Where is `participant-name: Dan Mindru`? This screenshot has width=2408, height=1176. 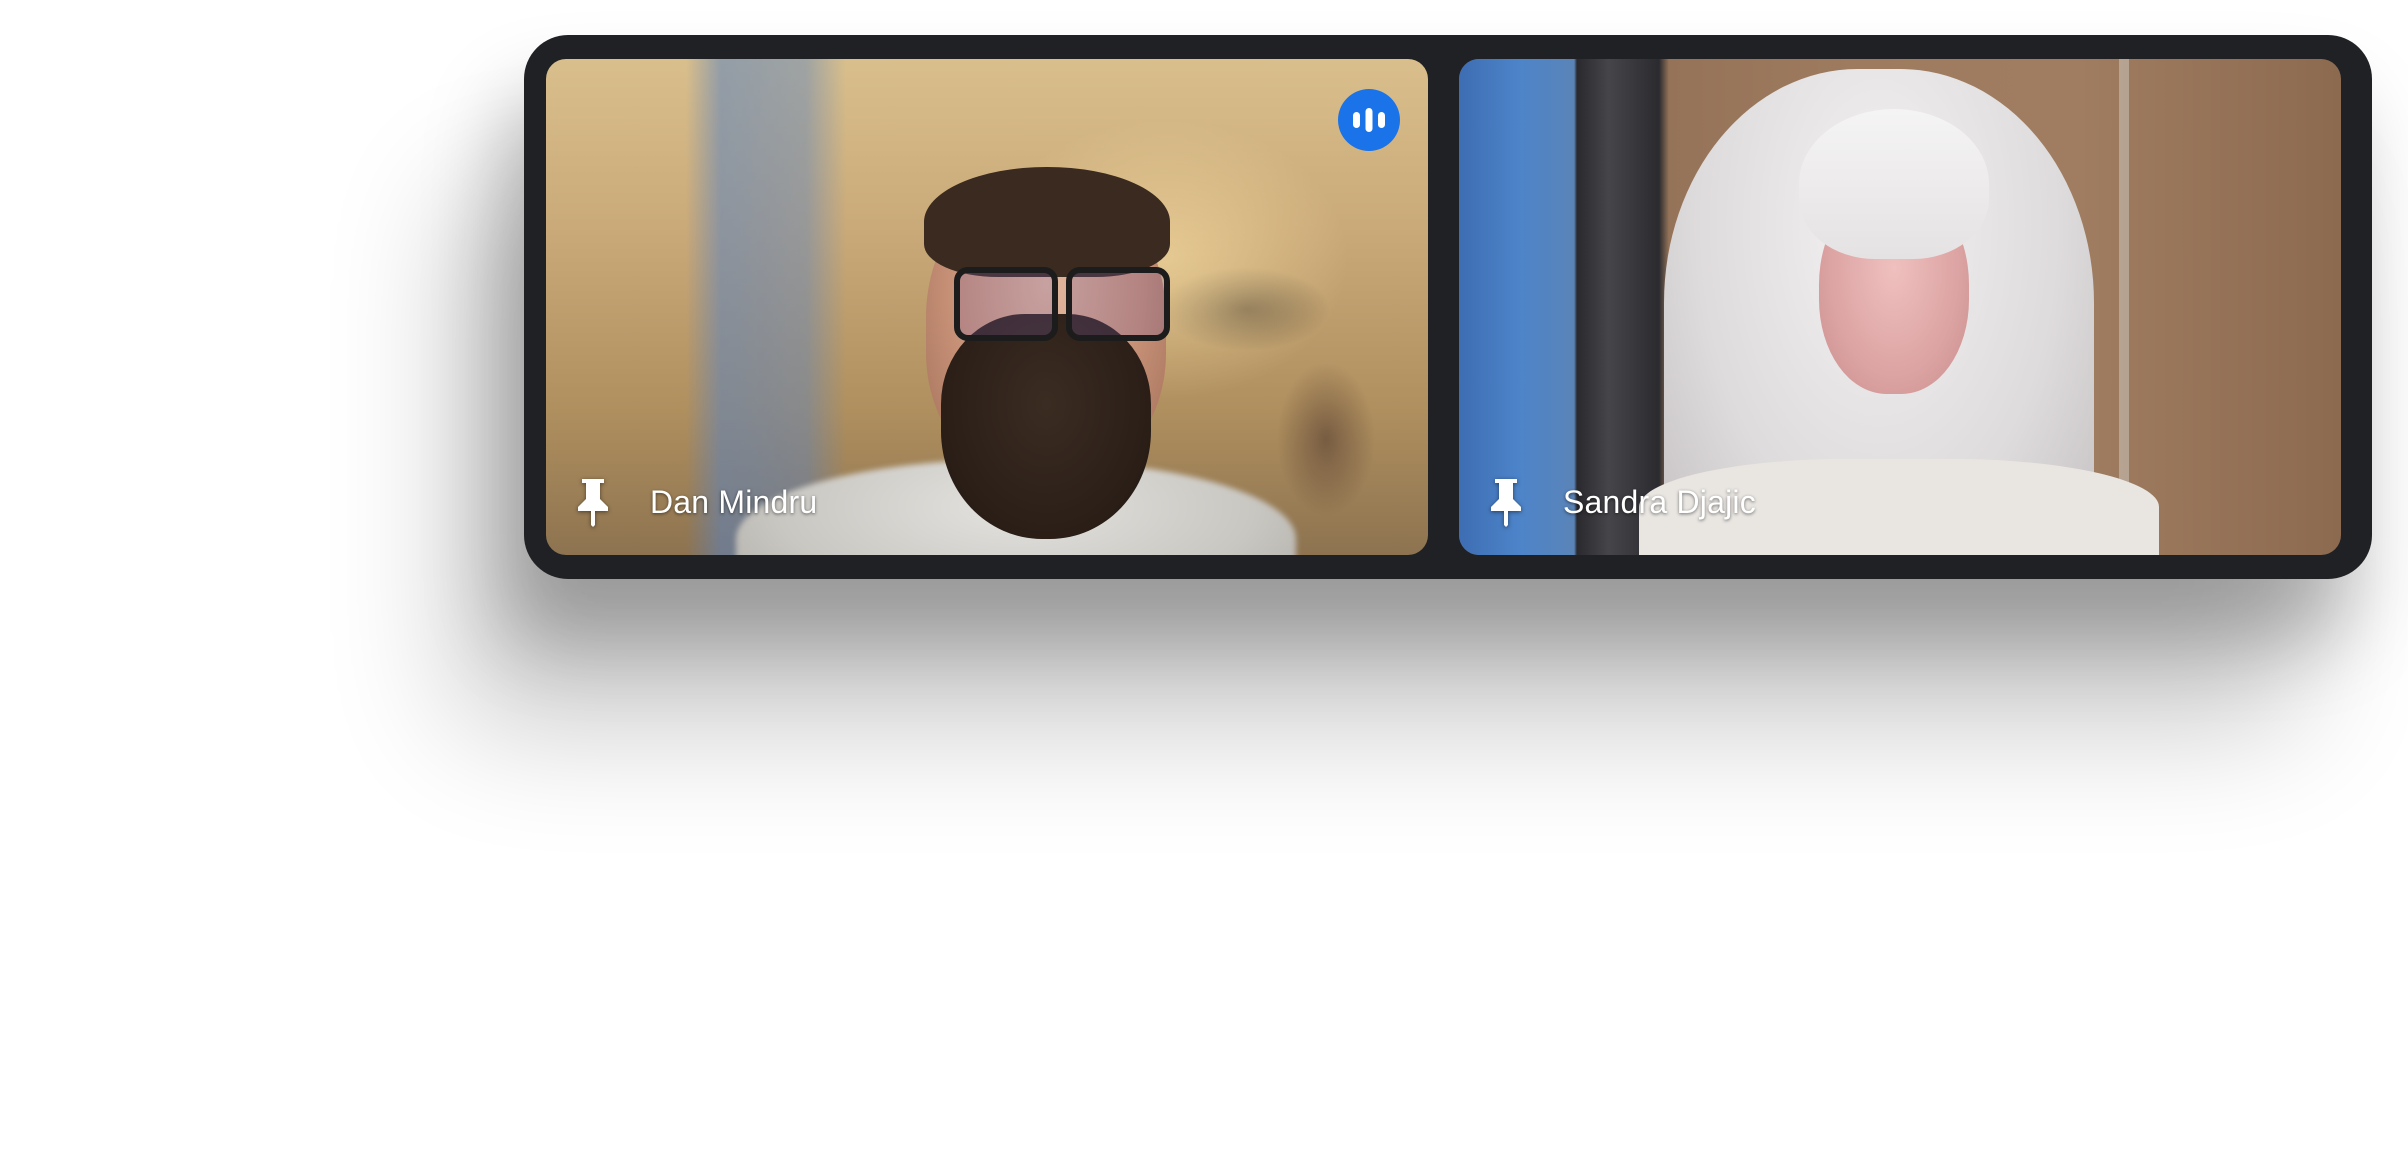
participant-name: Dan Mindru is located at coordinates (734, 501).